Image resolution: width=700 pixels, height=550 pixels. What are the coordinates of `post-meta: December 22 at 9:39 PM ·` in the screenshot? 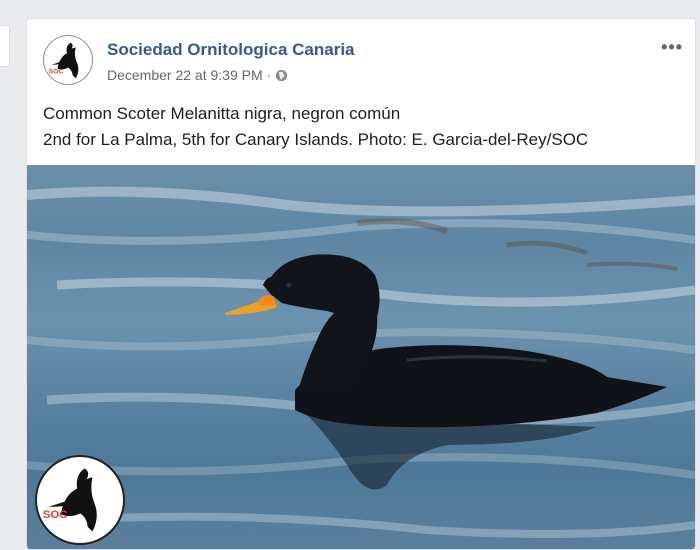 It's located at (197, 75).